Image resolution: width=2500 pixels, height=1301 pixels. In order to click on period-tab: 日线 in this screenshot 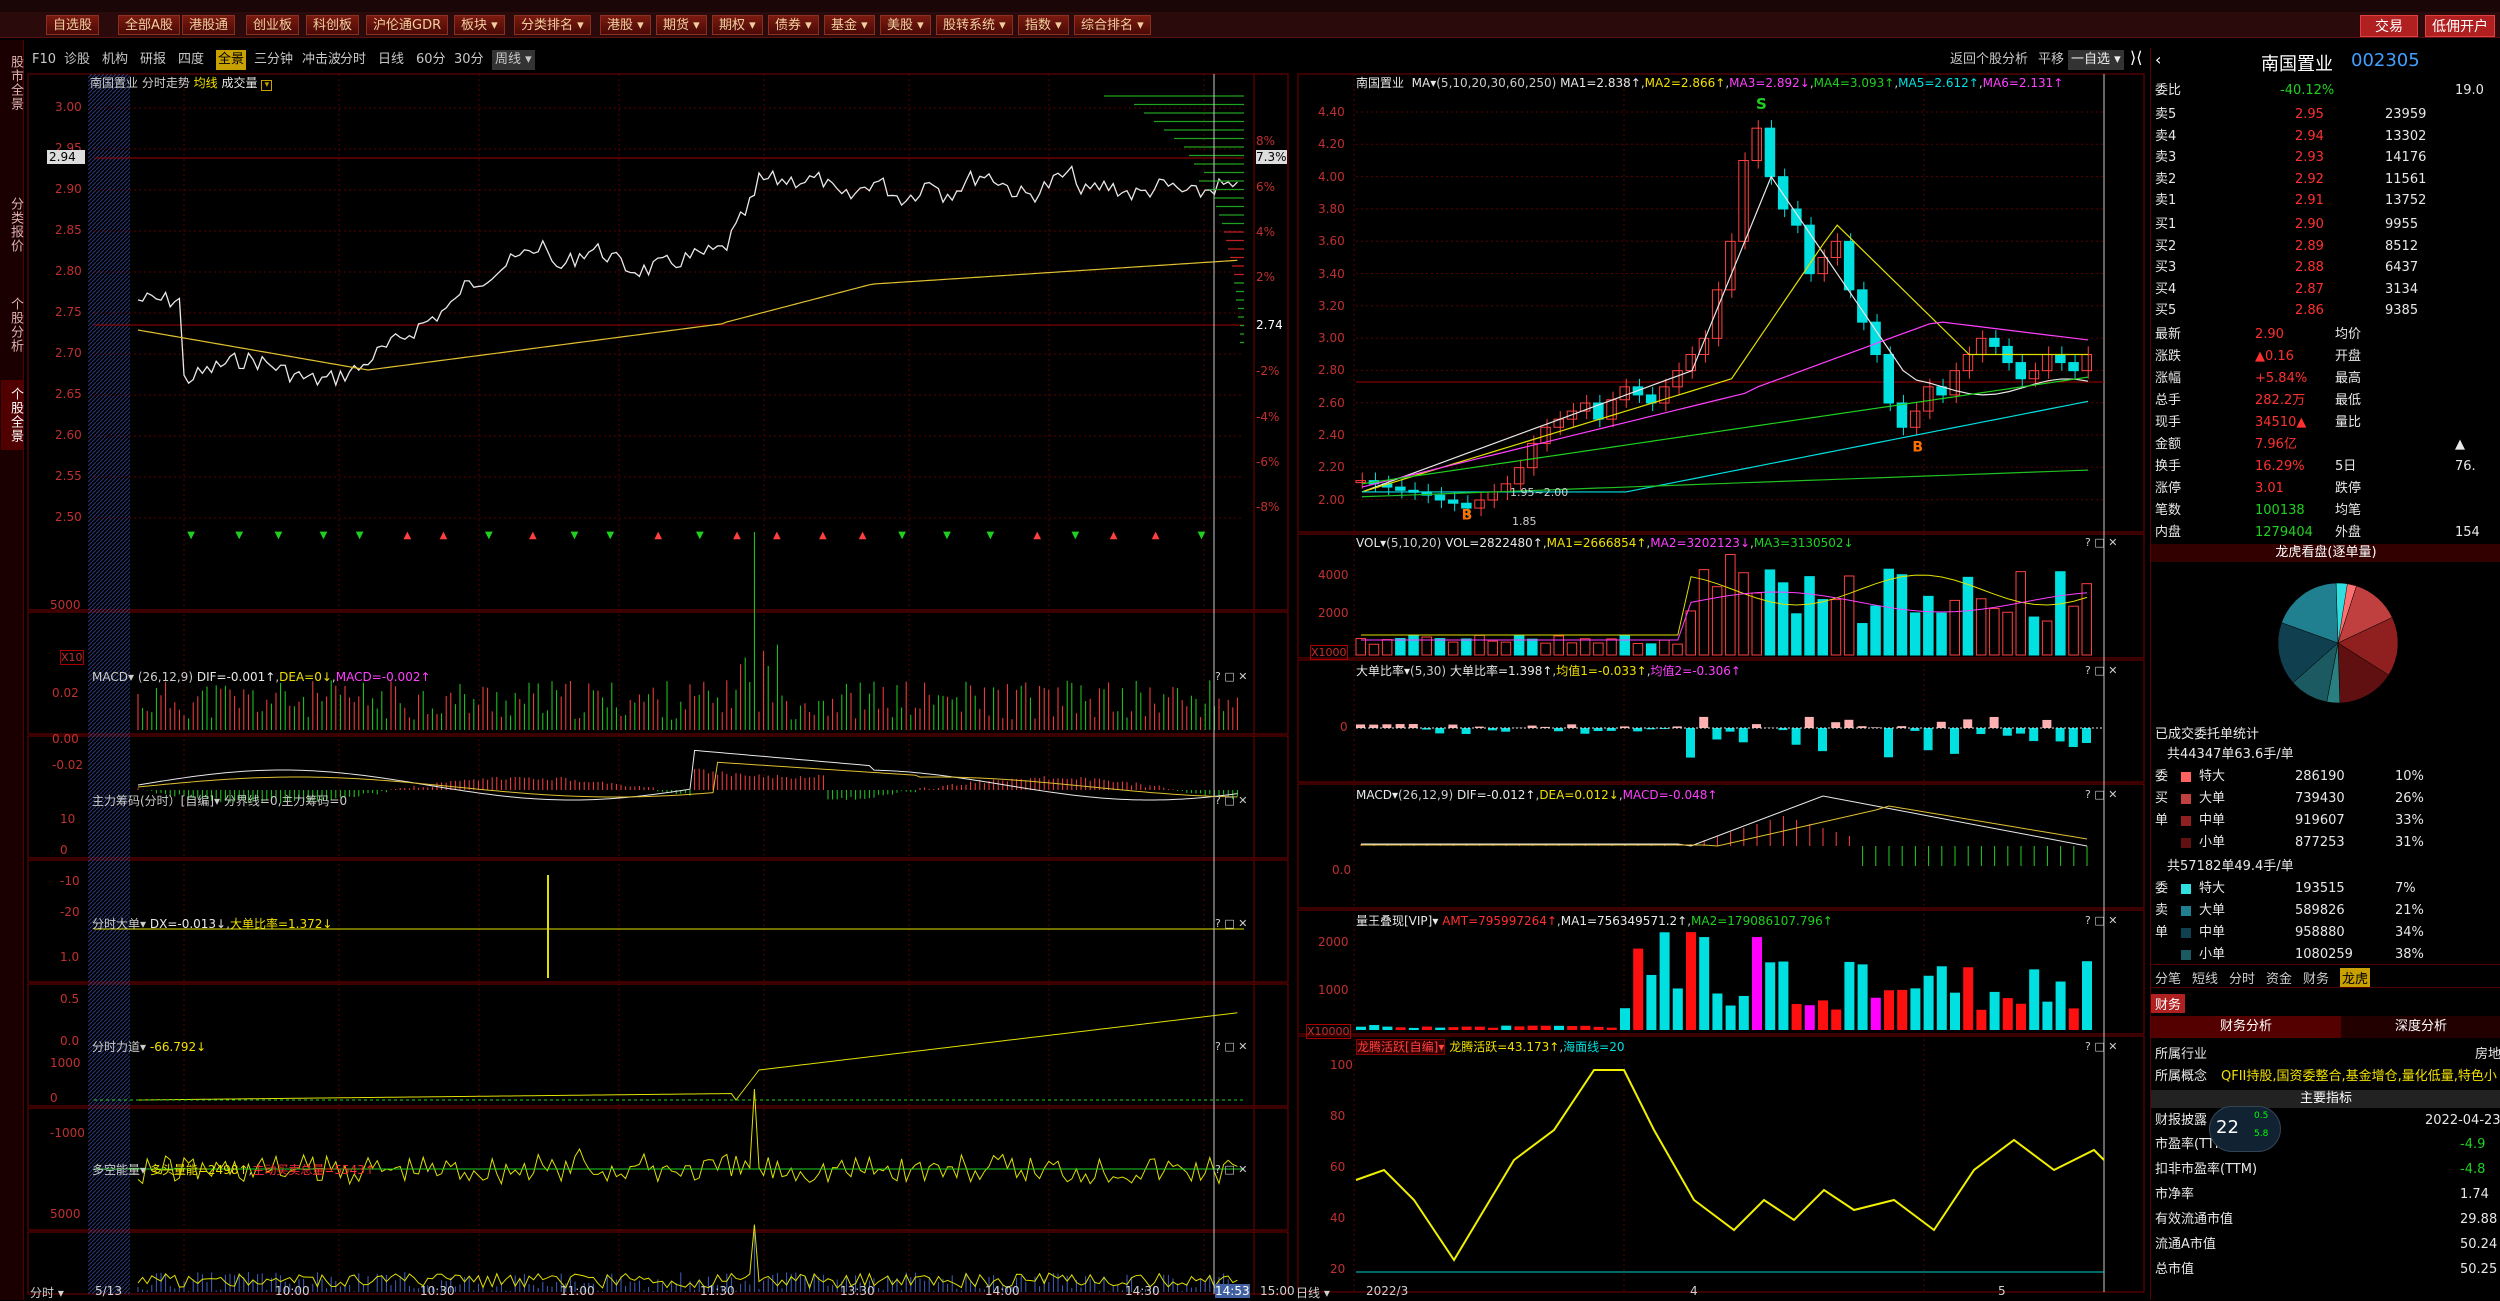, I will do `click(391, 60)`.